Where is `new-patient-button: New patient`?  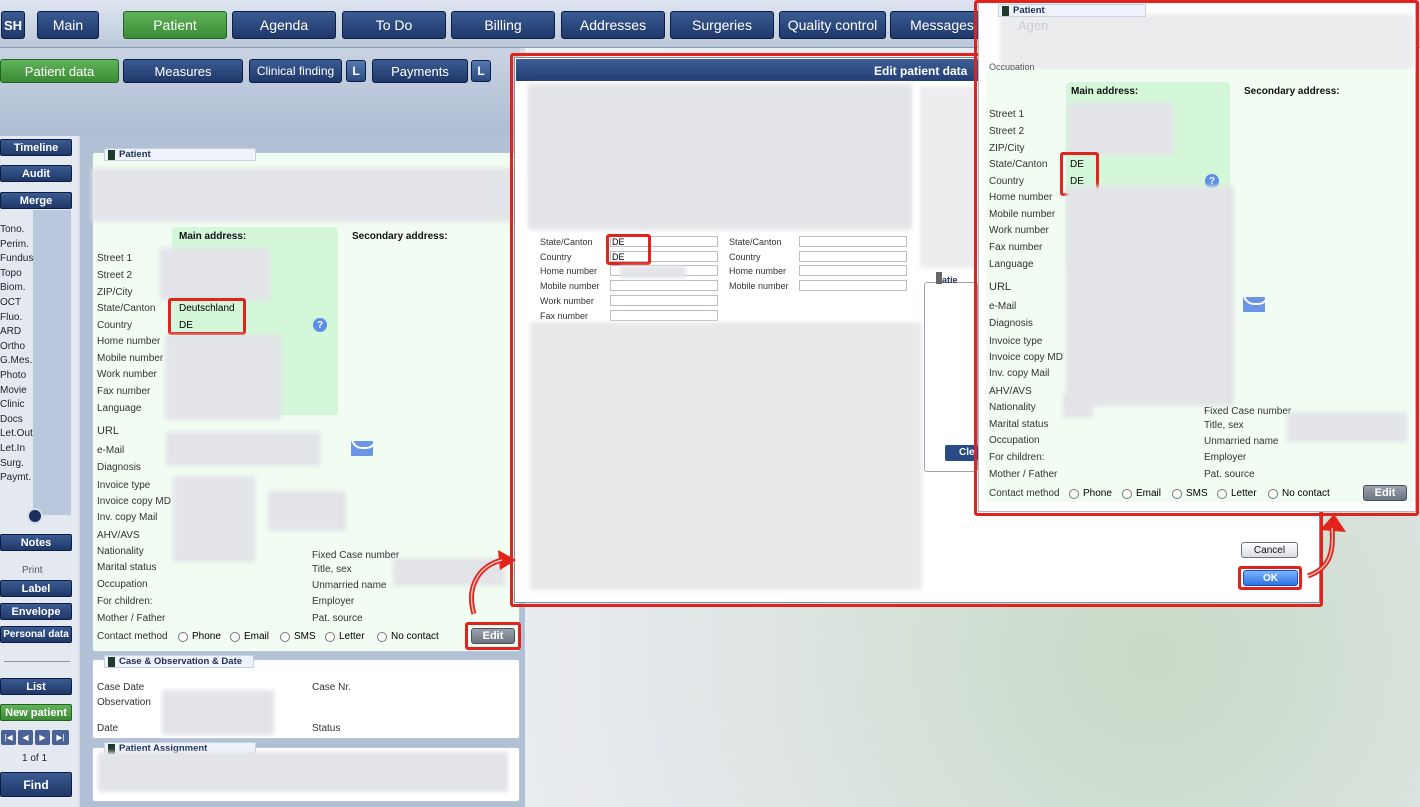
new-patient-button: New patient is located at coordinates (36, 712).